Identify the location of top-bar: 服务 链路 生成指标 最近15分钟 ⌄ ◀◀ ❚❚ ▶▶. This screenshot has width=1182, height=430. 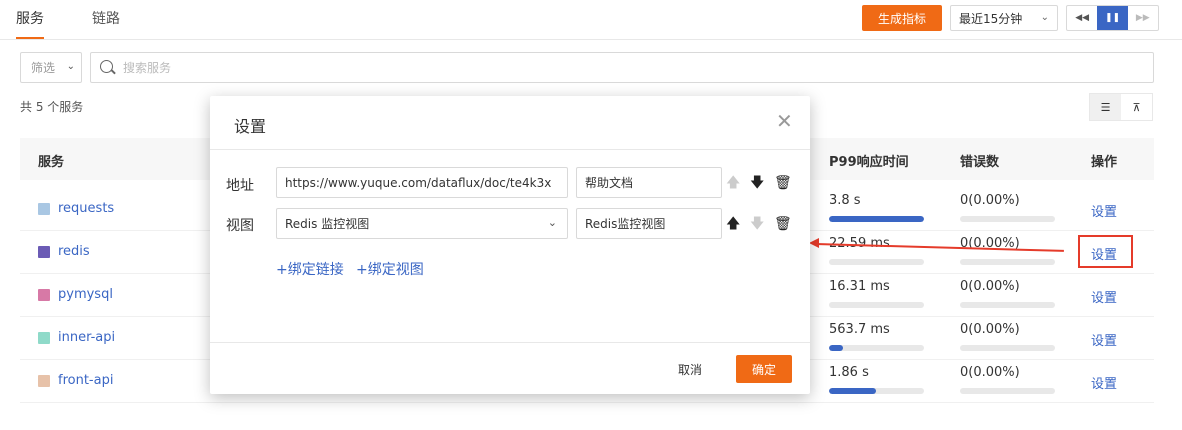
(591, 20).